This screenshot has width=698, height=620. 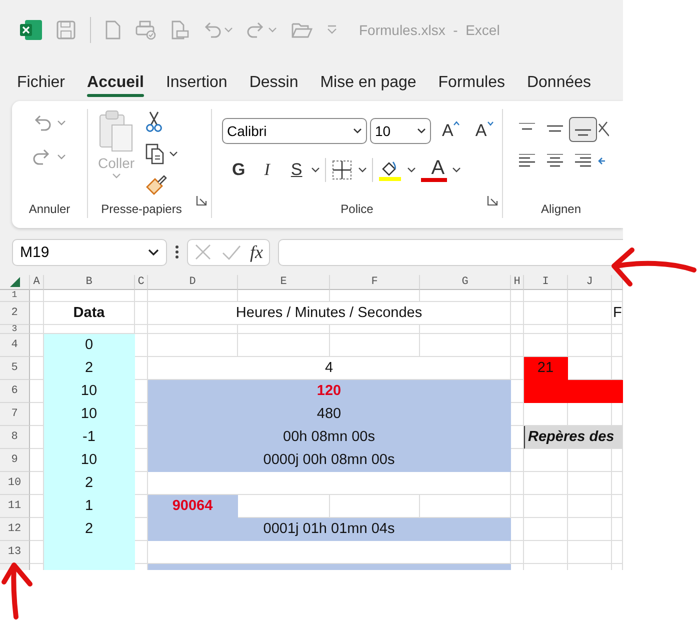 What do you see at coordinates (267, 170) in the screenshot?
I see `italic-button: I` at bounding box center [267, 170].